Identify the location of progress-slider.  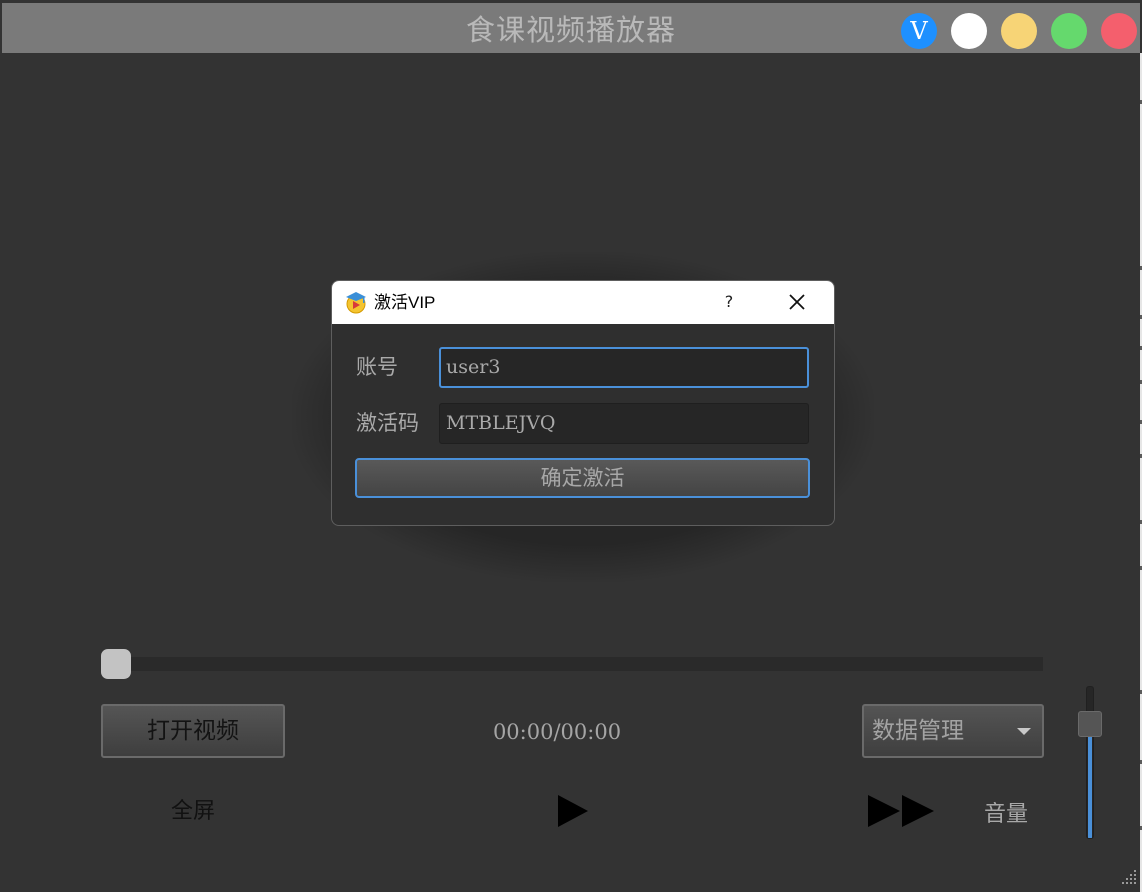
(579, 664).